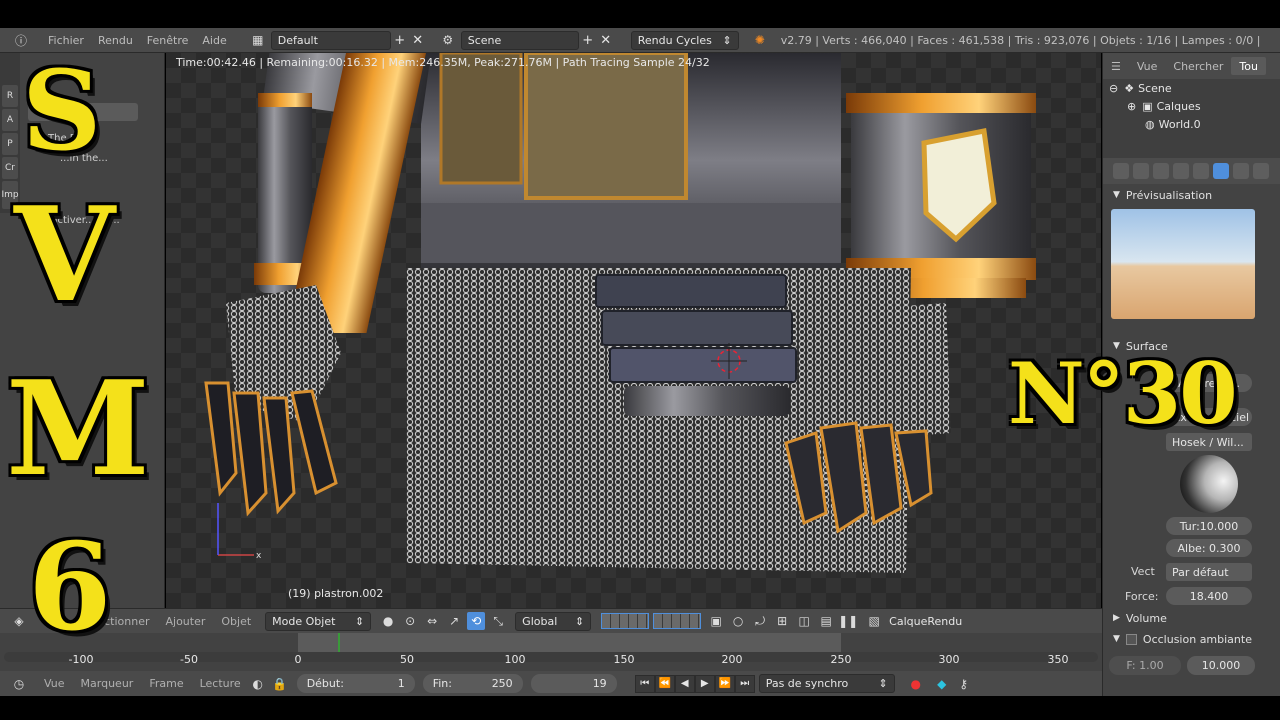 The width and height of the screenshot is (1280, 720). What do you see at coordinates (410, 621) in the screenshot?
I see `pivot-icon: ⊙` at bounding box center [410, 621].